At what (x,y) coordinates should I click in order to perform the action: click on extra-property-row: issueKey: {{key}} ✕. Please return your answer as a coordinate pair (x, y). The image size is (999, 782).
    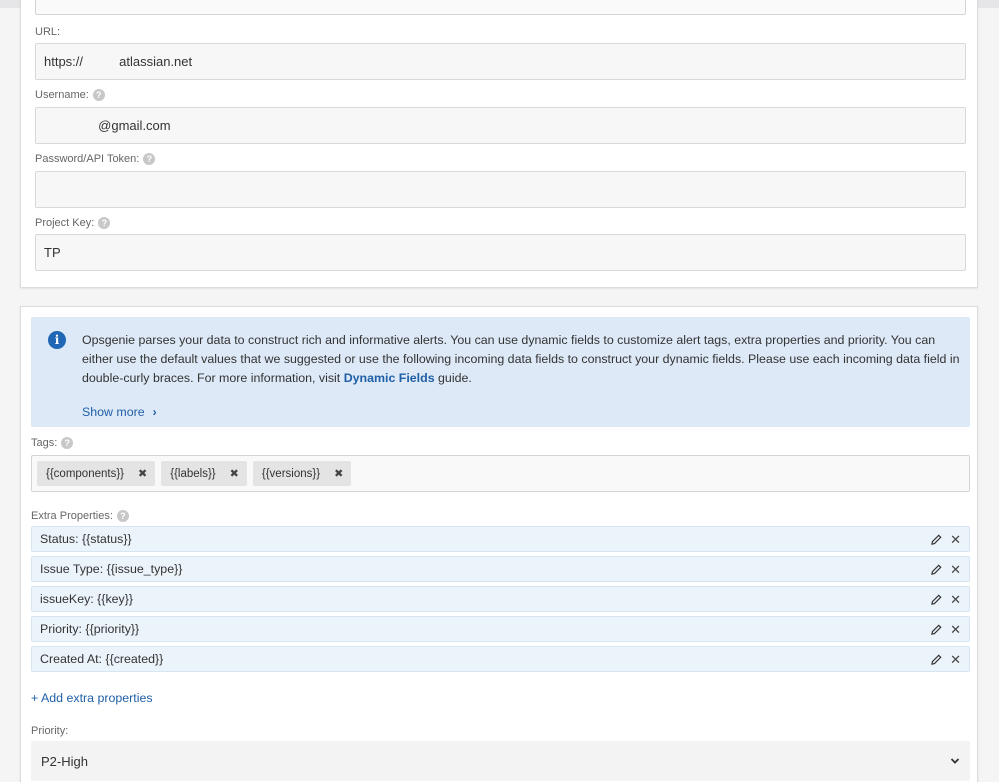
    Looking at the image, I should click on (500, 599).